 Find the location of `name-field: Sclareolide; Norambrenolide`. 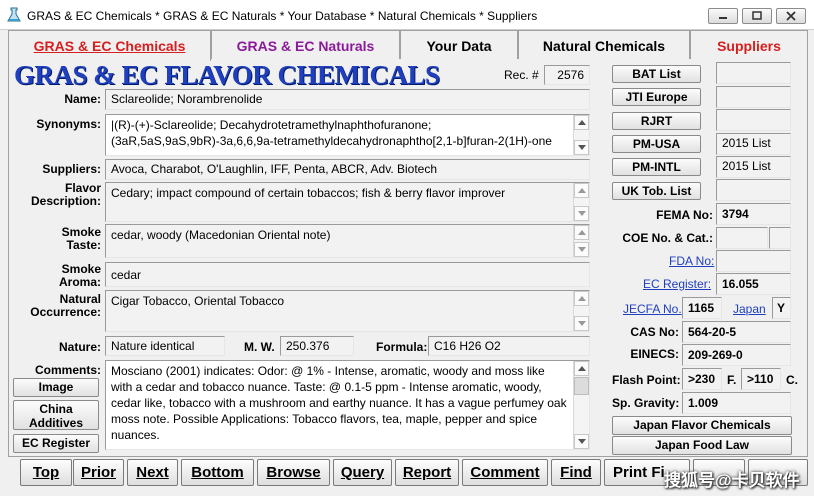

name-field: Sclareolide; Norambrenolide is located at coordinates (347, 99).